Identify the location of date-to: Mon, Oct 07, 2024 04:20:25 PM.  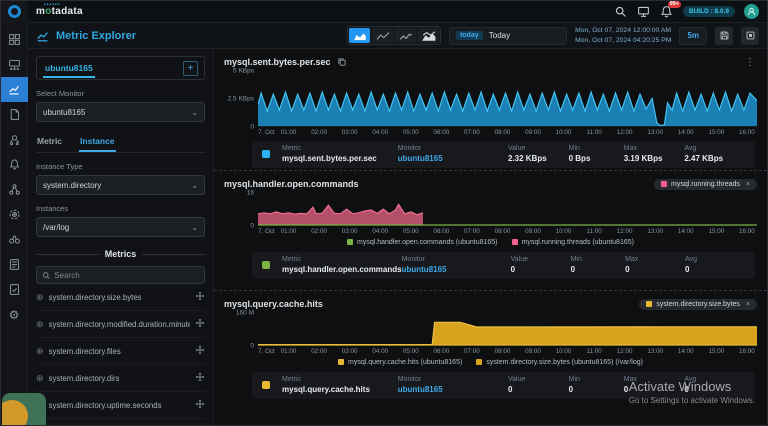
(623, 40).